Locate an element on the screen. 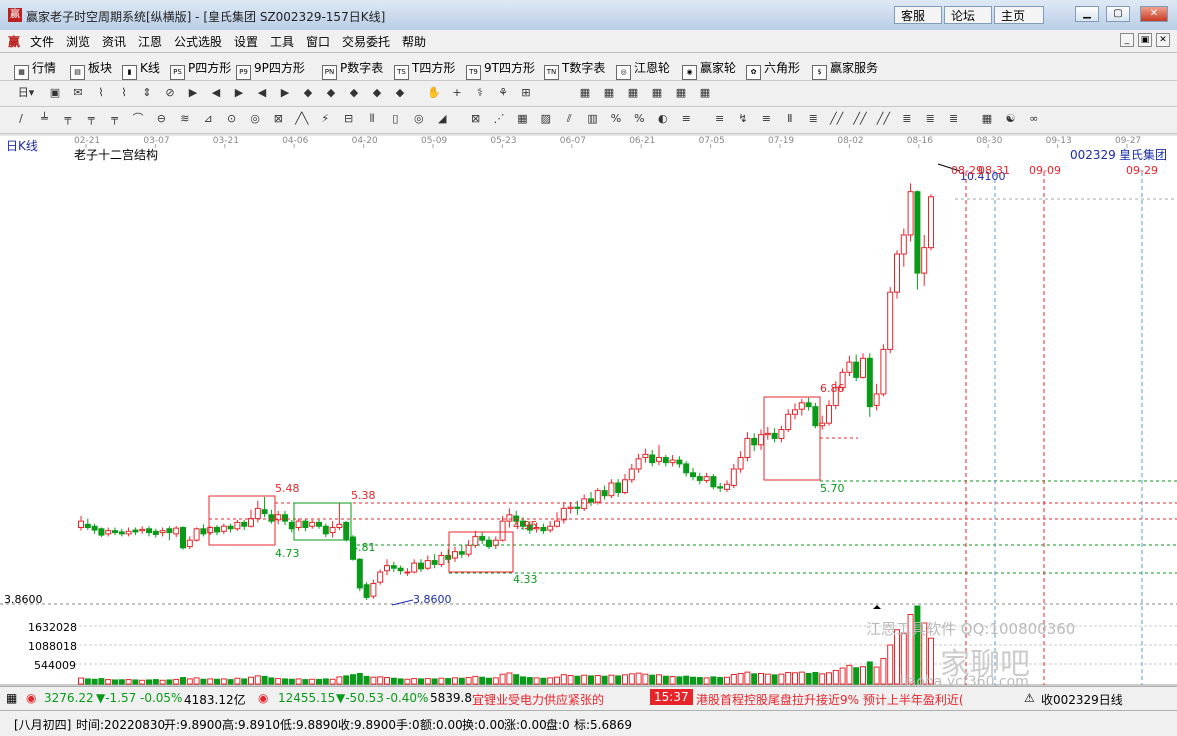 The width and height of the screenshot is (1177, 736). analysis-icon-41: ☯ is located at coordinates (1010, 119).